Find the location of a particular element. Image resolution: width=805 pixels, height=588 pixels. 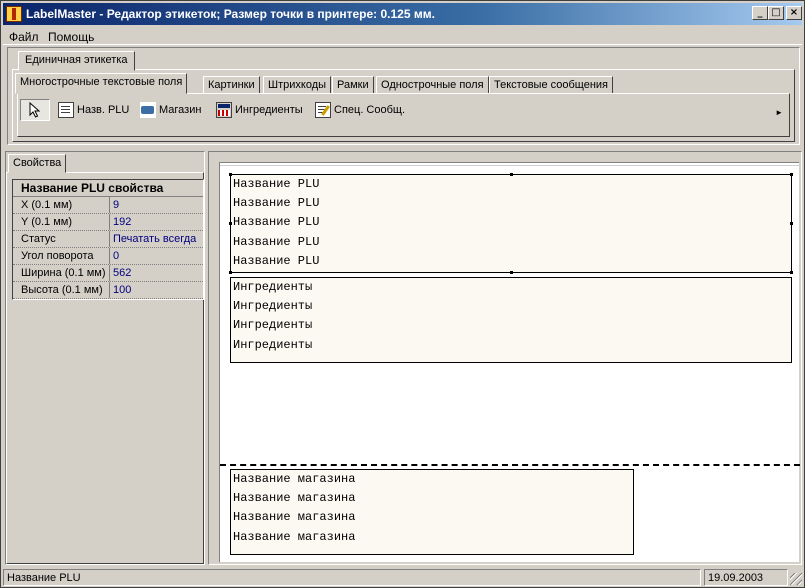

shop-tool-button: Магазин is located at coordinates (170, 110).